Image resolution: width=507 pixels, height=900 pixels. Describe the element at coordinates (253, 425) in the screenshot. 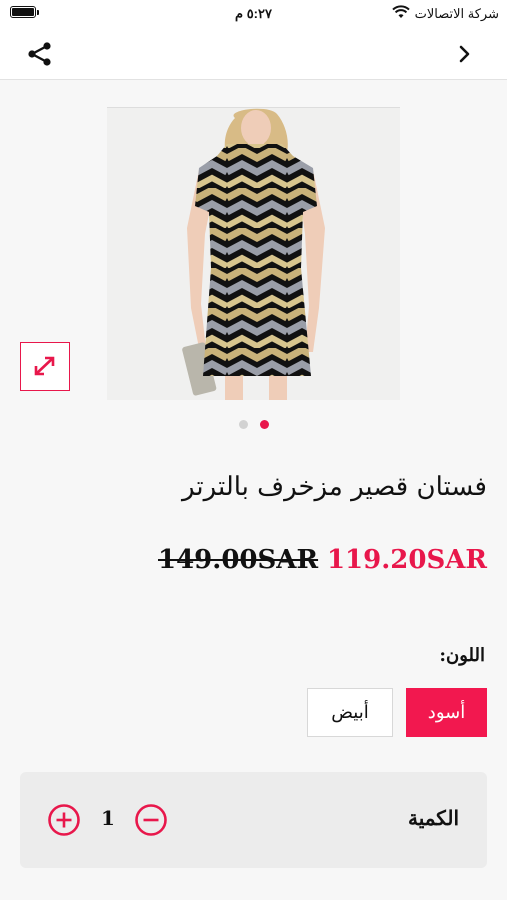

I see `gallery-pagination` at that location.